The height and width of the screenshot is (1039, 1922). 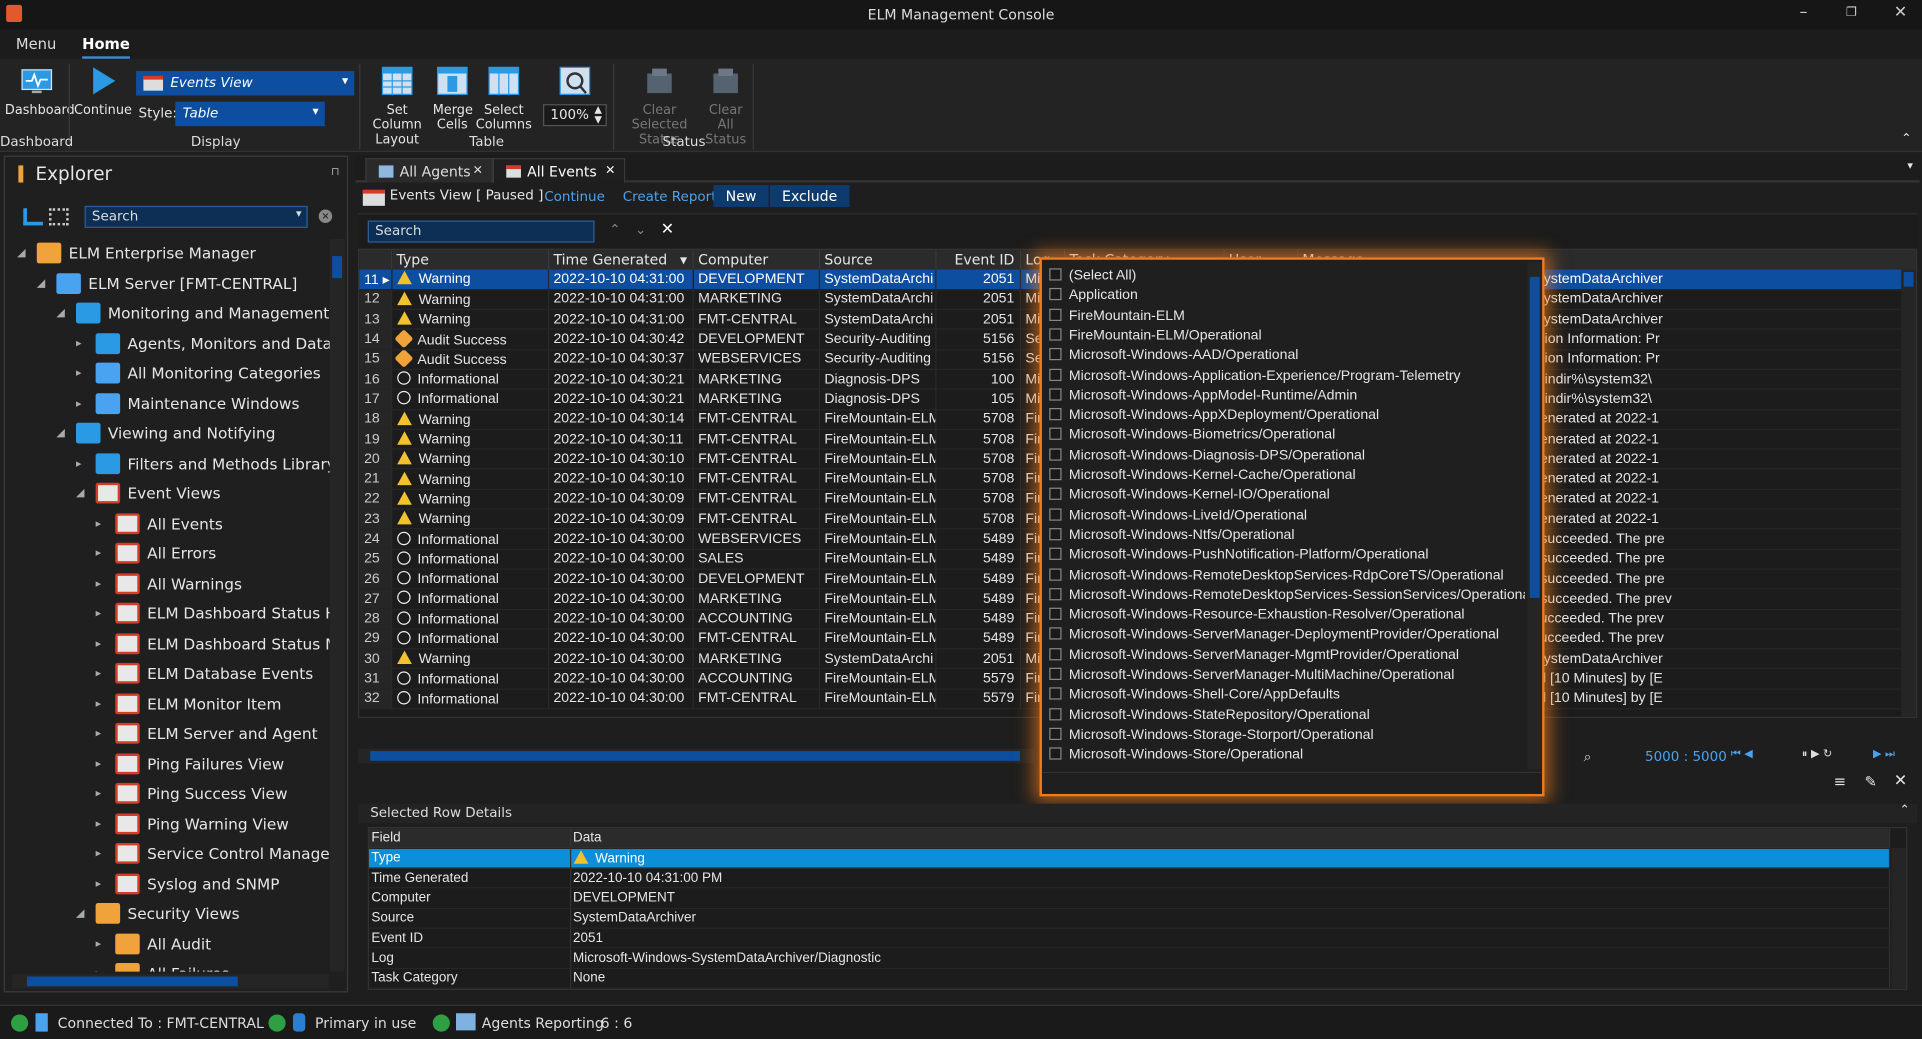 I want to click on close-search-icon: ✕, so click(x=667, y=230).